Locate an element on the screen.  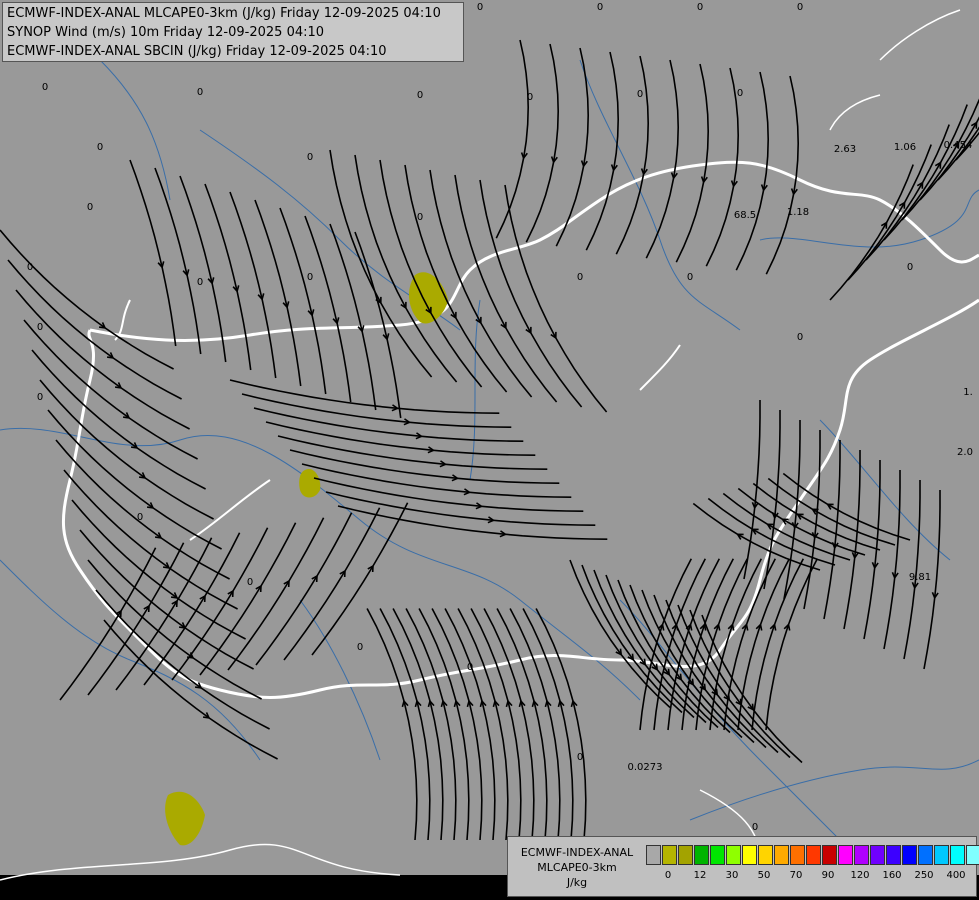
legend-title-line-2: MLCAPE0-3km is located at coordinates (577, 867).